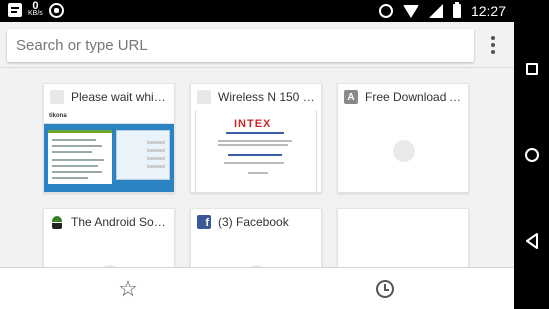 The image size is (549, 309). Describe the element at coordinates (204, 222) in the screenshot. I see `facebook-icon: f` at that location.